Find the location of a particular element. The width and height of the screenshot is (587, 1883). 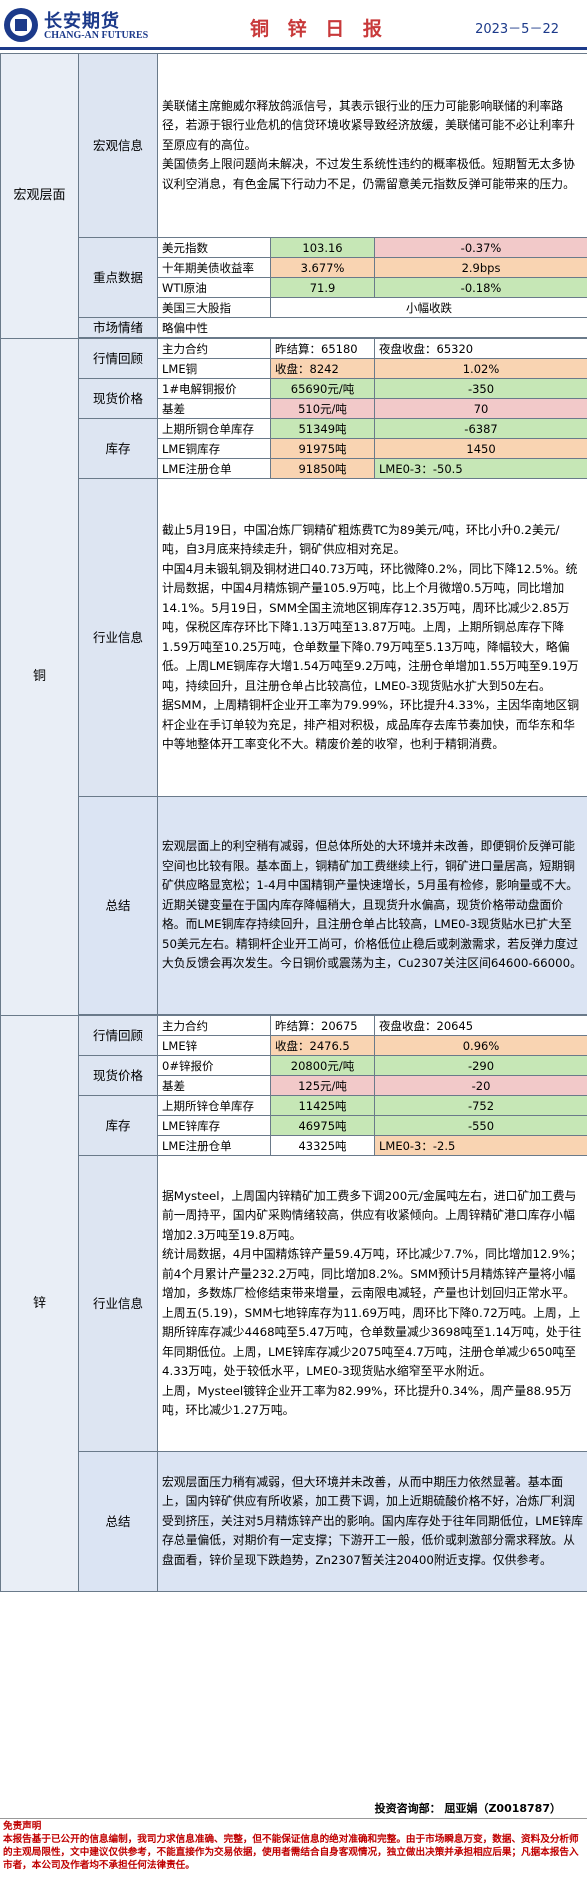

zinc-spot-change: -290 is located at coordinates (480, 1065).